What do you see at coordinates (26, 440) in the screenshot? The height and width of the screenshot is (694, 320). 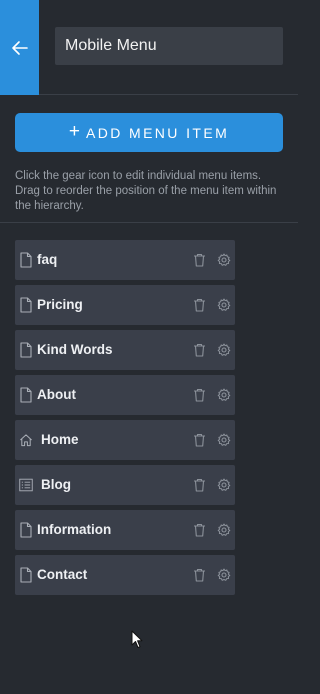 I see `home-icon` at bounding box center [26, 440].